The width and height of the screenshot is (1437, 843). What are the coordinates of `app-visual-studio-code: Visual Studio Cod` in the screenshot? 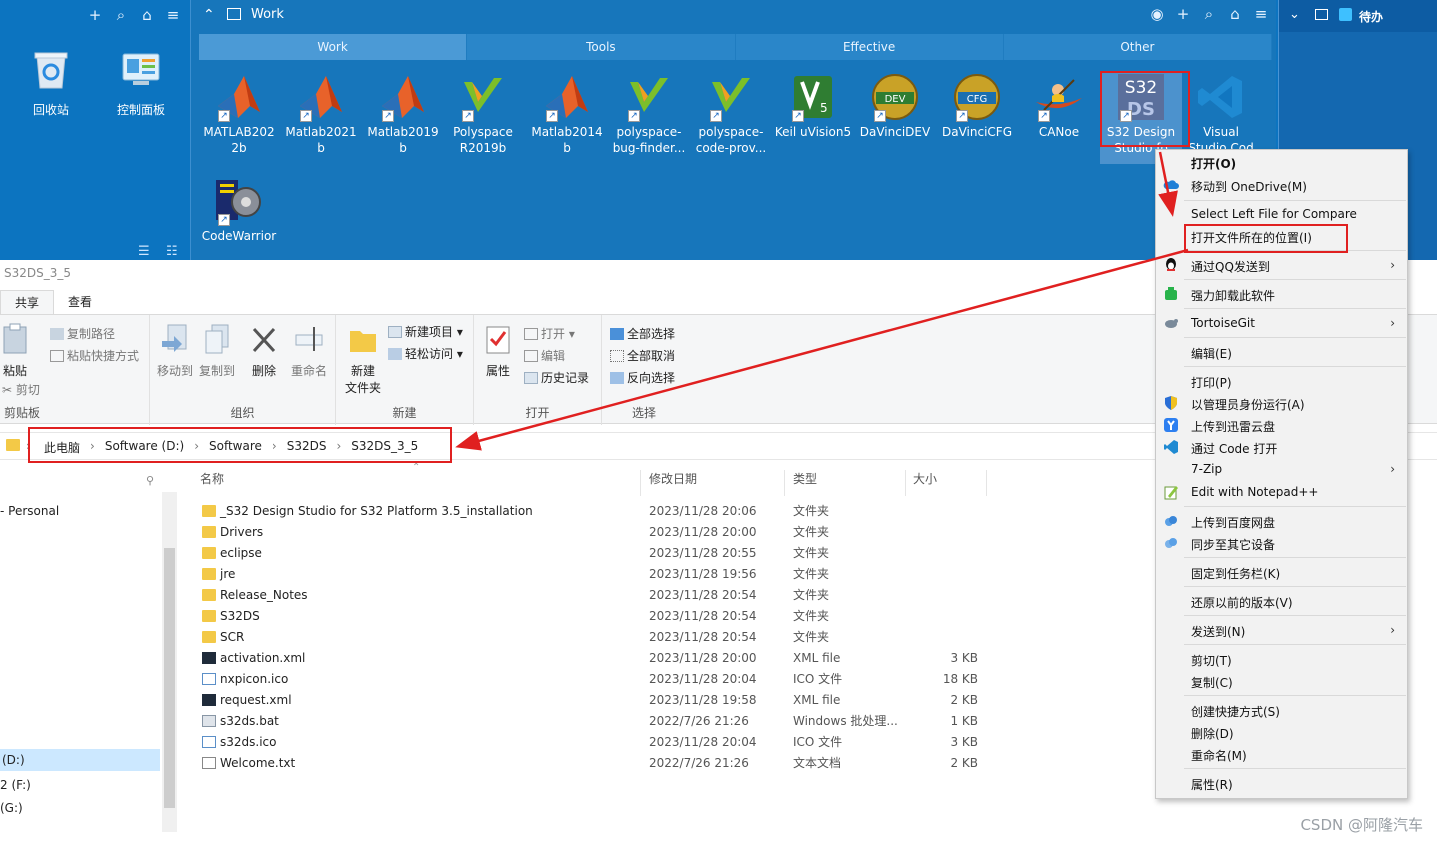 It's located at (1221, 114).